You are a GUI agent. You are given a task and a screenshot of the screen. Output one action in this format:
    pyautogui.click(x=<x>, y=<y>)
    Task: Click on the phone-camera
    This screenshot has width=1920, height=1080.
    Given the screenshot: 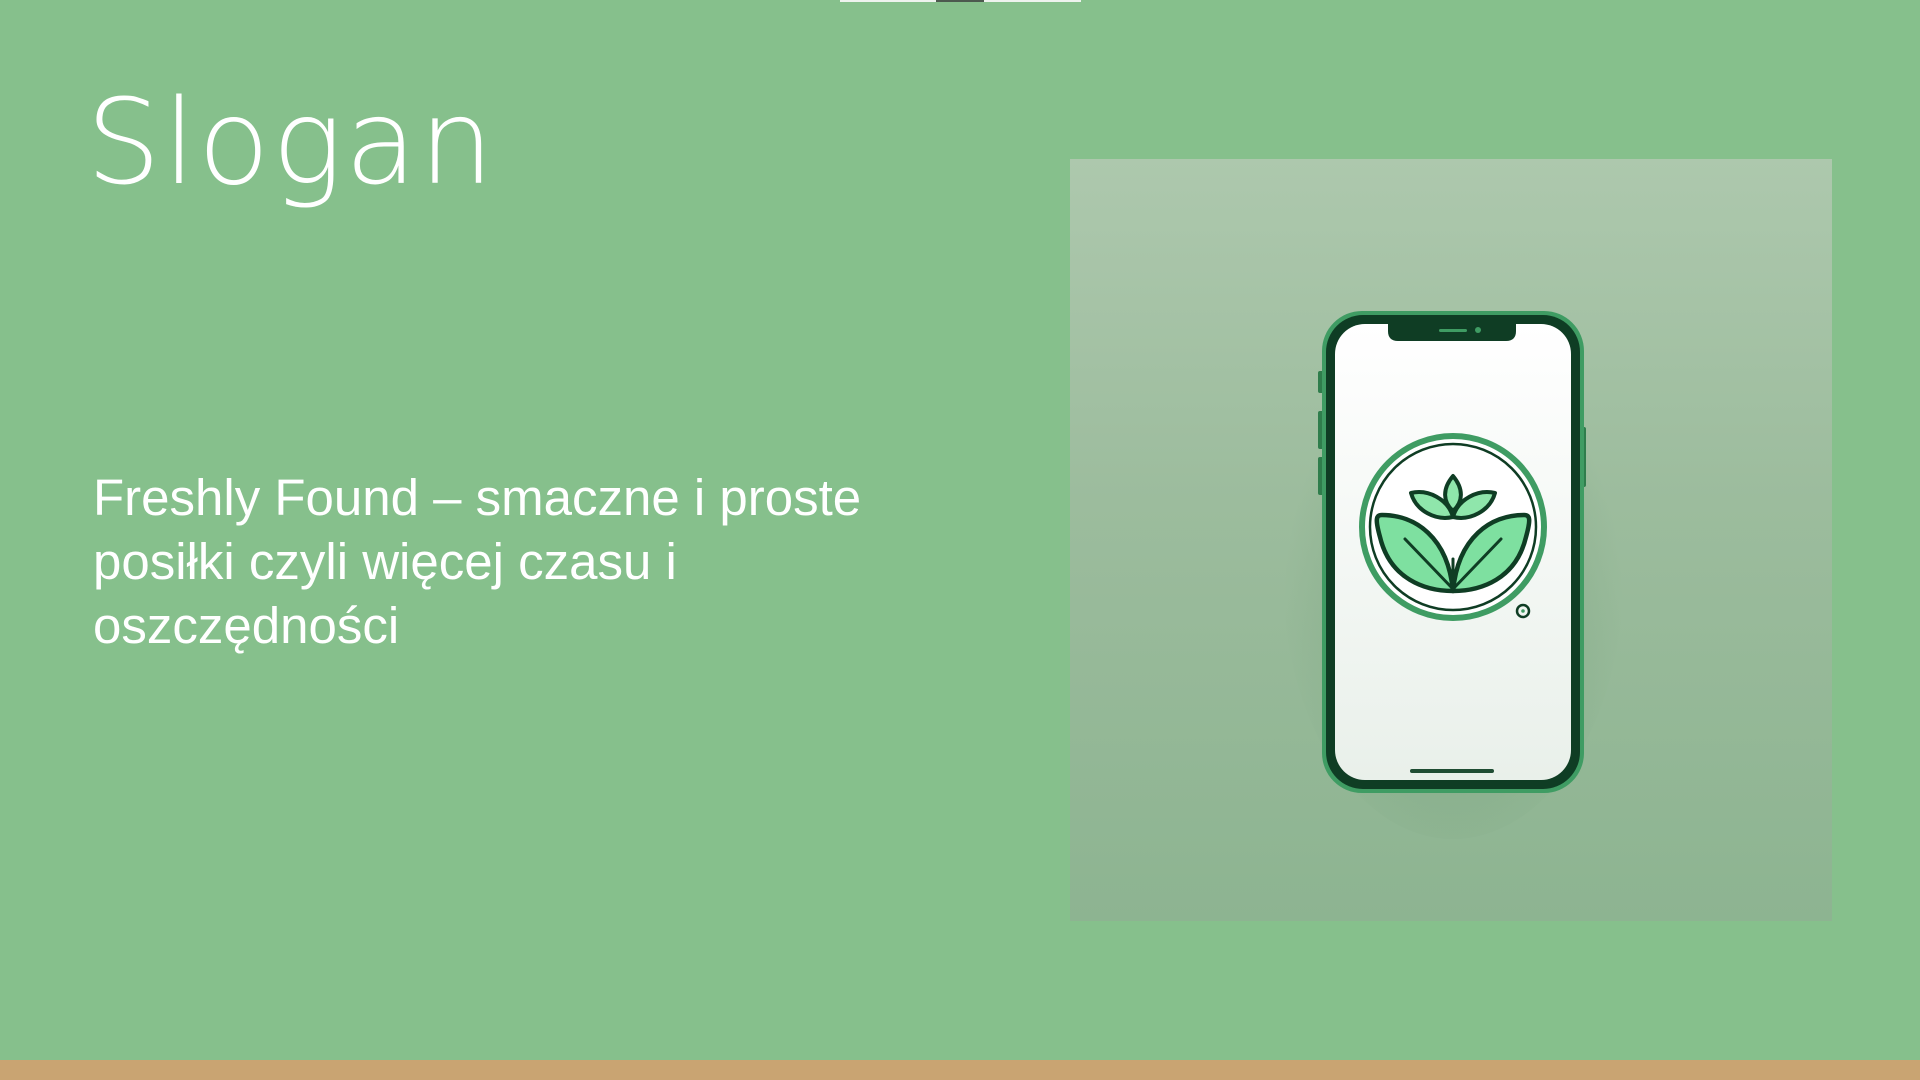 What is the action you would take?
    pyautogui.click(x=1478, y=330)
    